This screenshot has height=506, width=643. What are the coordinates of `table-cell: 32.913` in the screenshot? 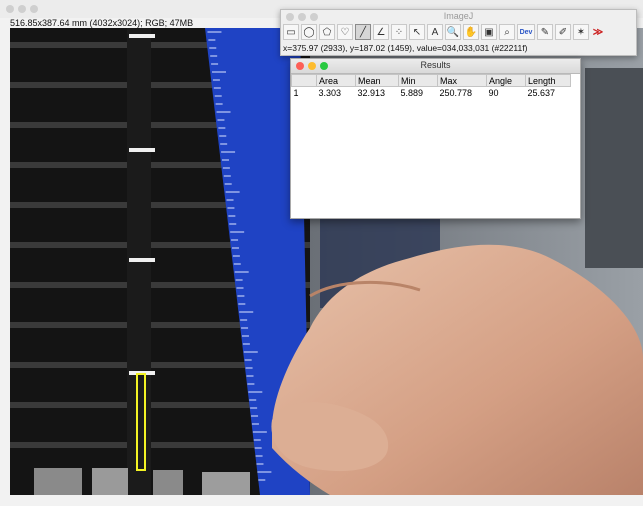 It's located at (371, 92).